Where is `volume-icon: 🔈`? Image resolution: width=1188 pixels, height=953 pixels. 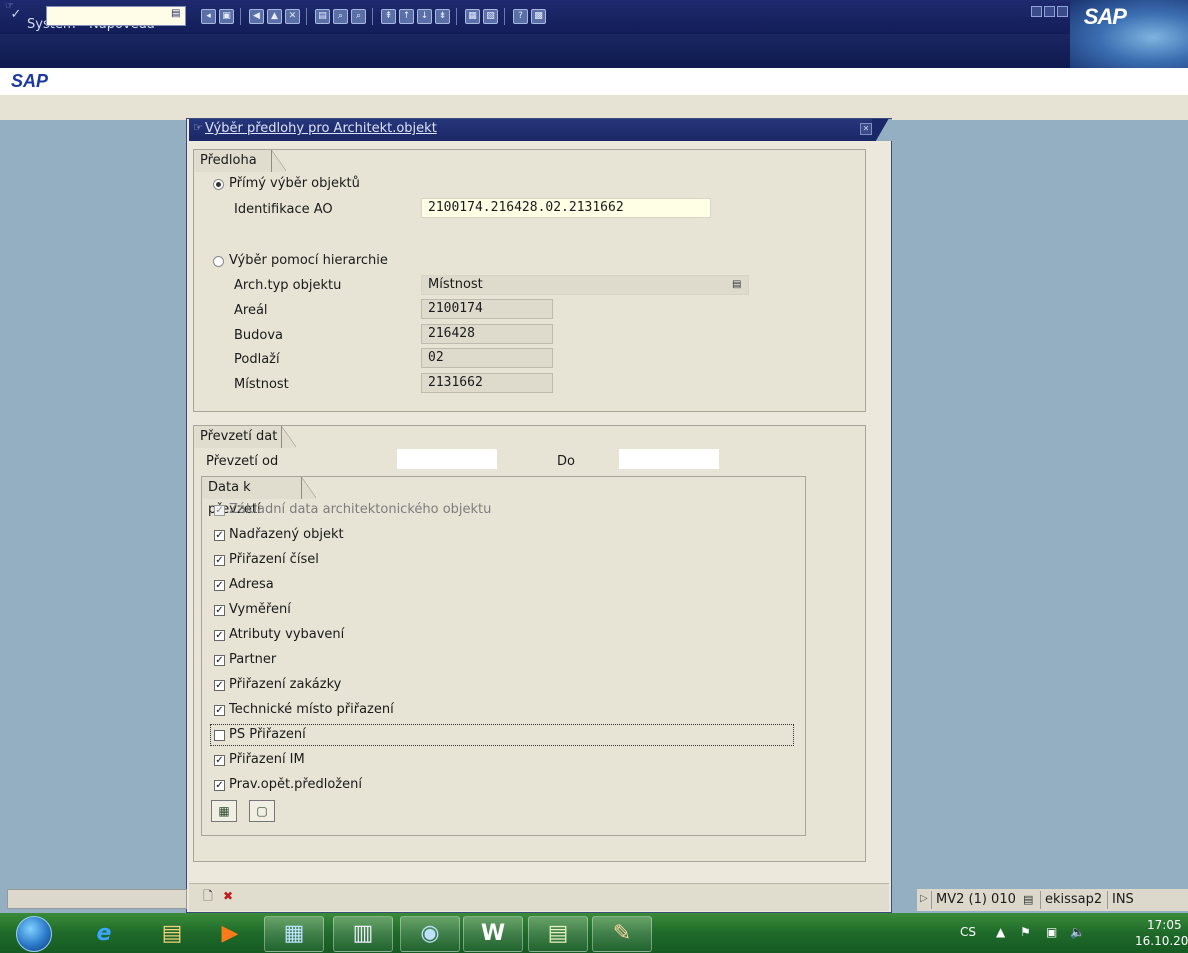 volume-icon: 🔈 is located at coordinates (1077, 932).